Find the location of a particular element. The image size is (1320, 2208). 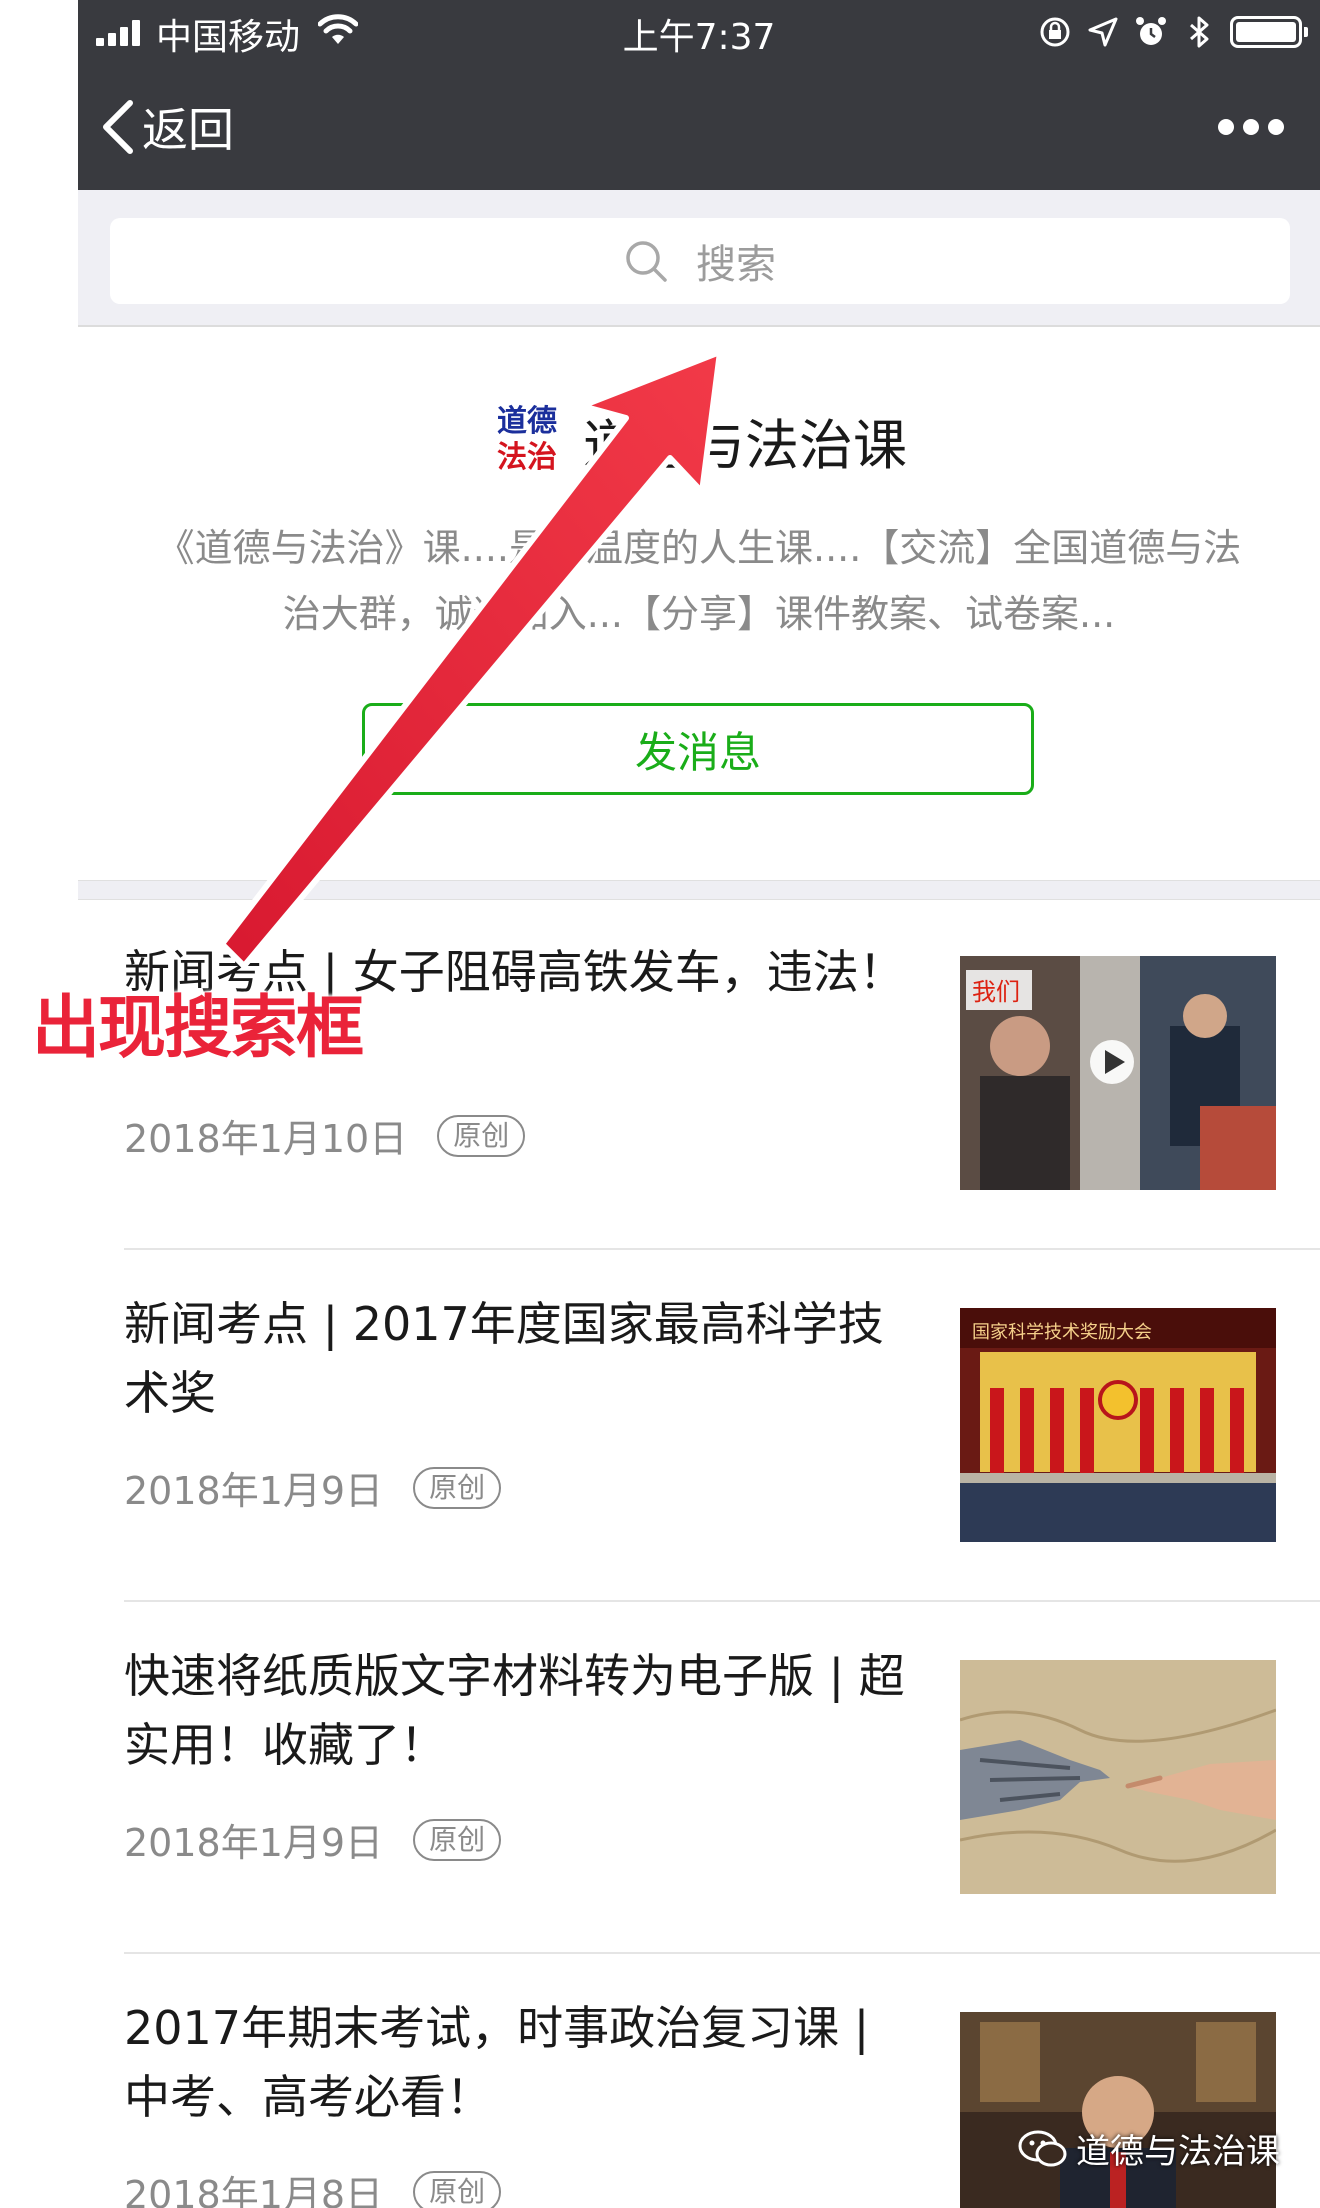

robot-hand-thumbnail-image is located at coordinates (1118, 1777).